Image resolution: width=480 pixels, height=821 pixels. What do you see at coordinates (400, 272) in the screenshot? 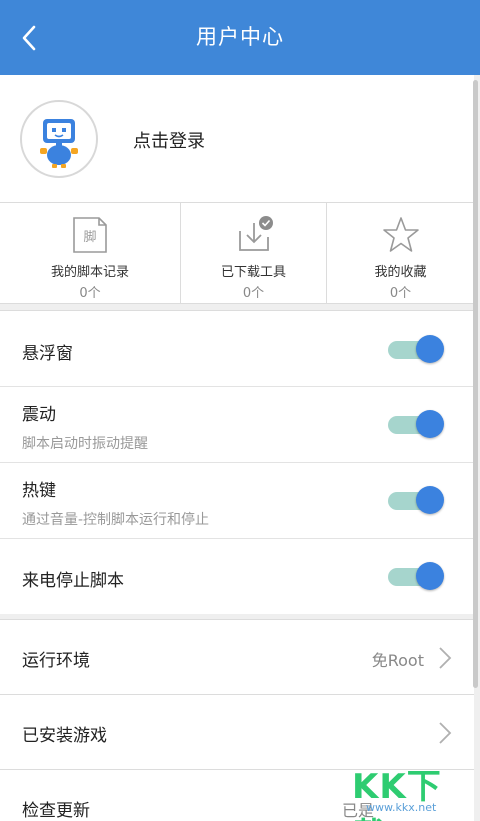
I see `stat-label: 我的收藏` at bounding box center [400, 272].